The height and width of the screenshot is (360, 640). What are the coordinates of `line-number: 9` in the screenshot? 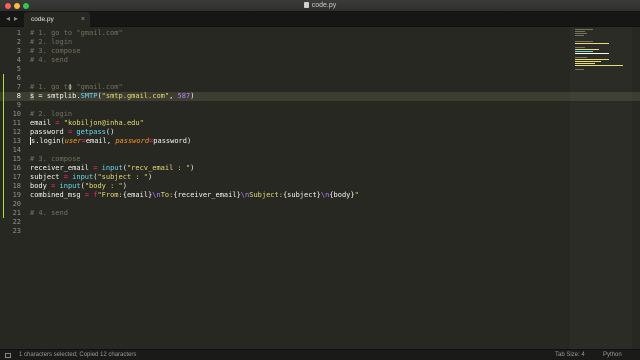 It's located at (18, 105).